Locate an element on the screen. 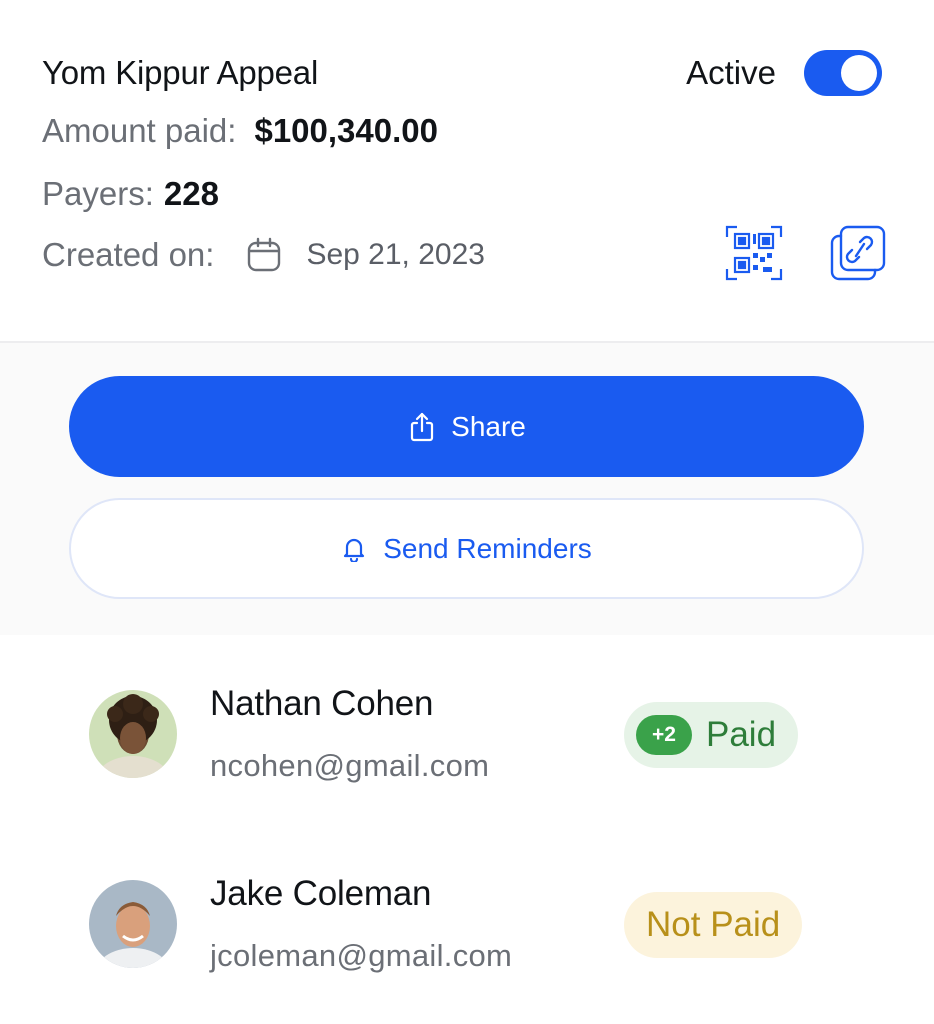  bell-icon is located at coordinates (354, 549).